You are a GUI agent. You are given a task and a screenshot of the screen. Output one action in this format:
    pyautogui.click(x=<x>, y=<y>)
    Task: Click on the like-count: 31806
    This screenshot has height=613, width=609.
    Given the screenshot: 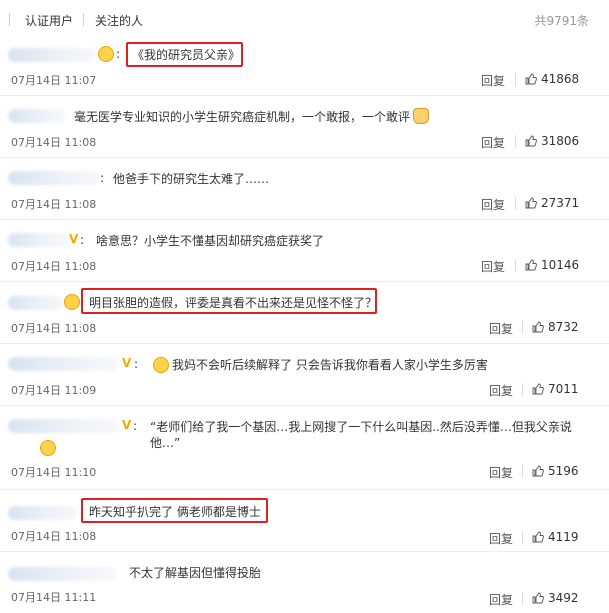 What is the action you would take?
    pyautogui.click(x=560, y=141)
    